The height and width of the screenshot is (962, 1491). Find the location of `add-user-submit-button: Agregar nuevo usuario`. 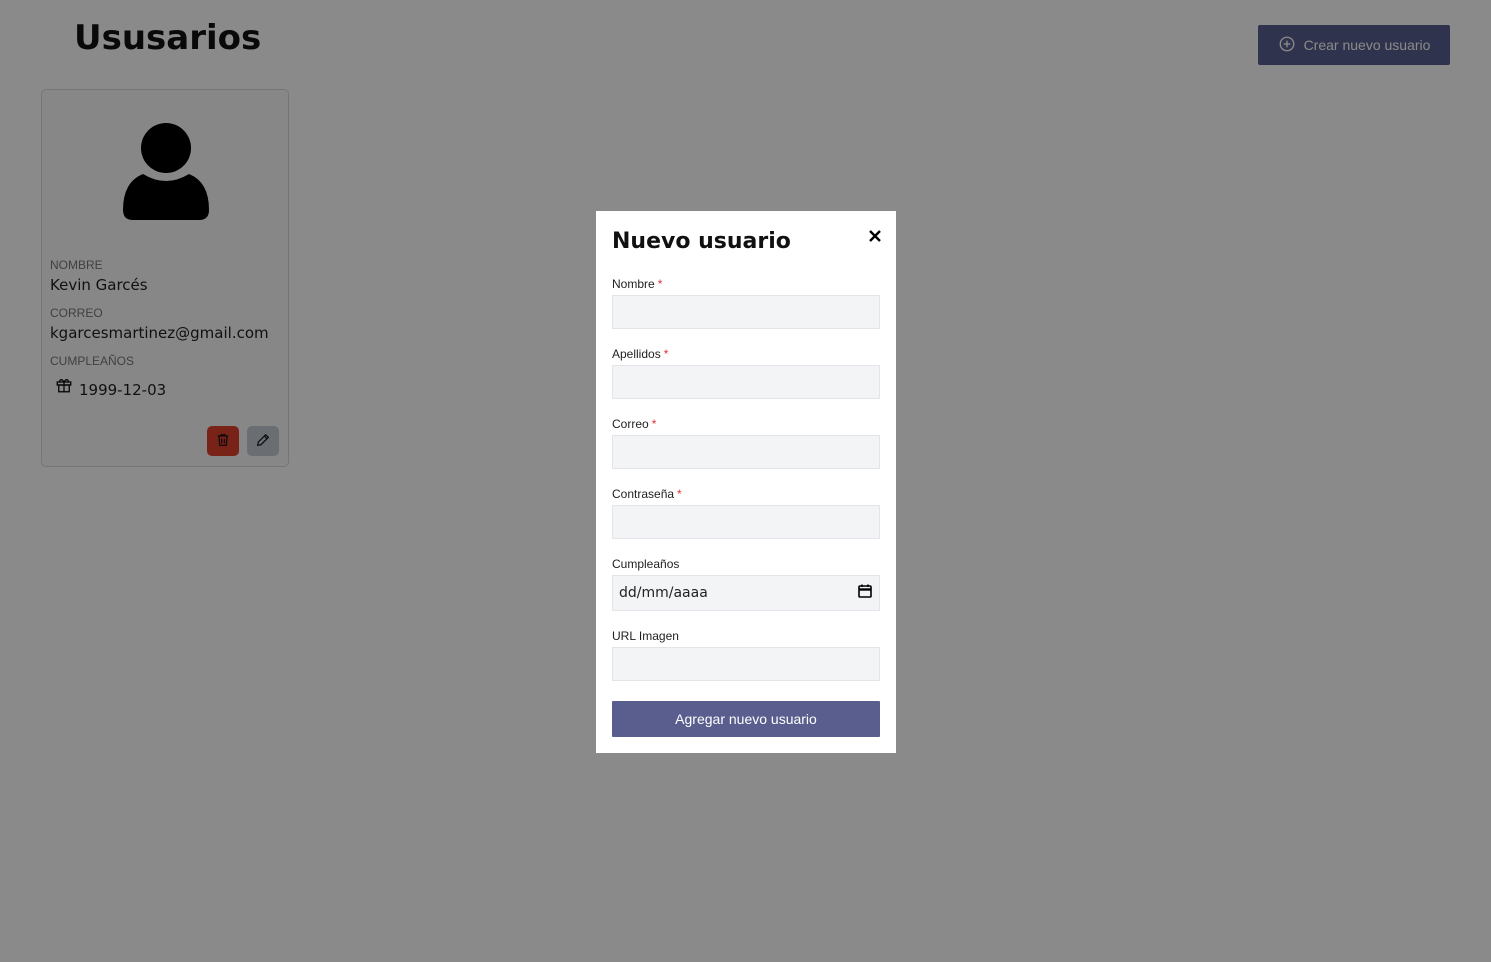

add-user-submit-button: Agregar nuevo usuario is located at coordinates (746, 719).